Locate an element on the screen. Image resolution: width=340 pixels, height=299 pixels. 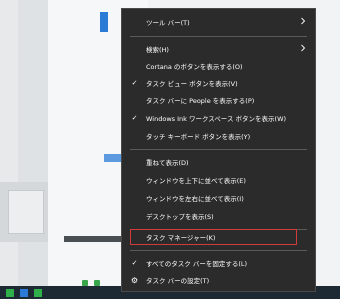
blue-app-icon is located at coordinates (24, 293).